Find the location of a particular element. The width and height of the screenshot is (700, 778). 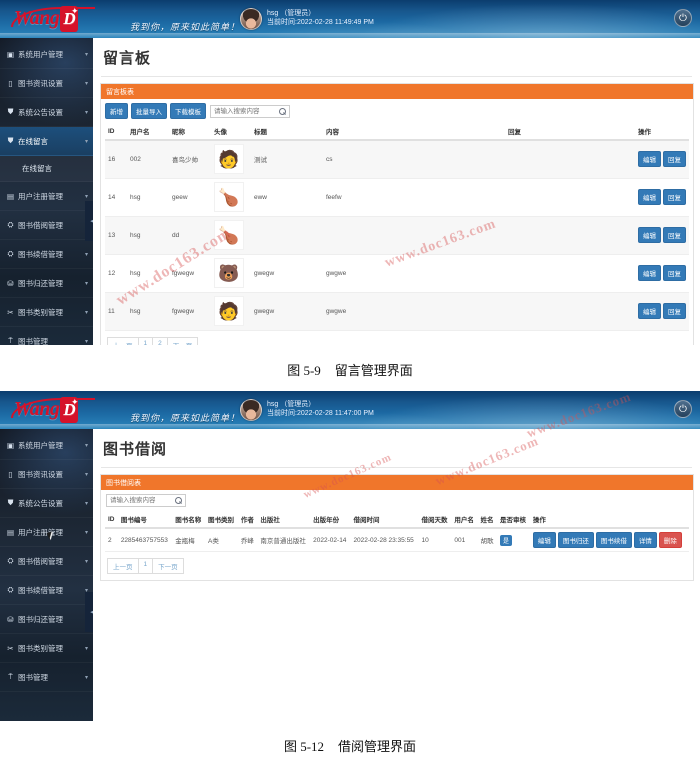

user-icon: ⛁ is located at coordinates (10, 283).